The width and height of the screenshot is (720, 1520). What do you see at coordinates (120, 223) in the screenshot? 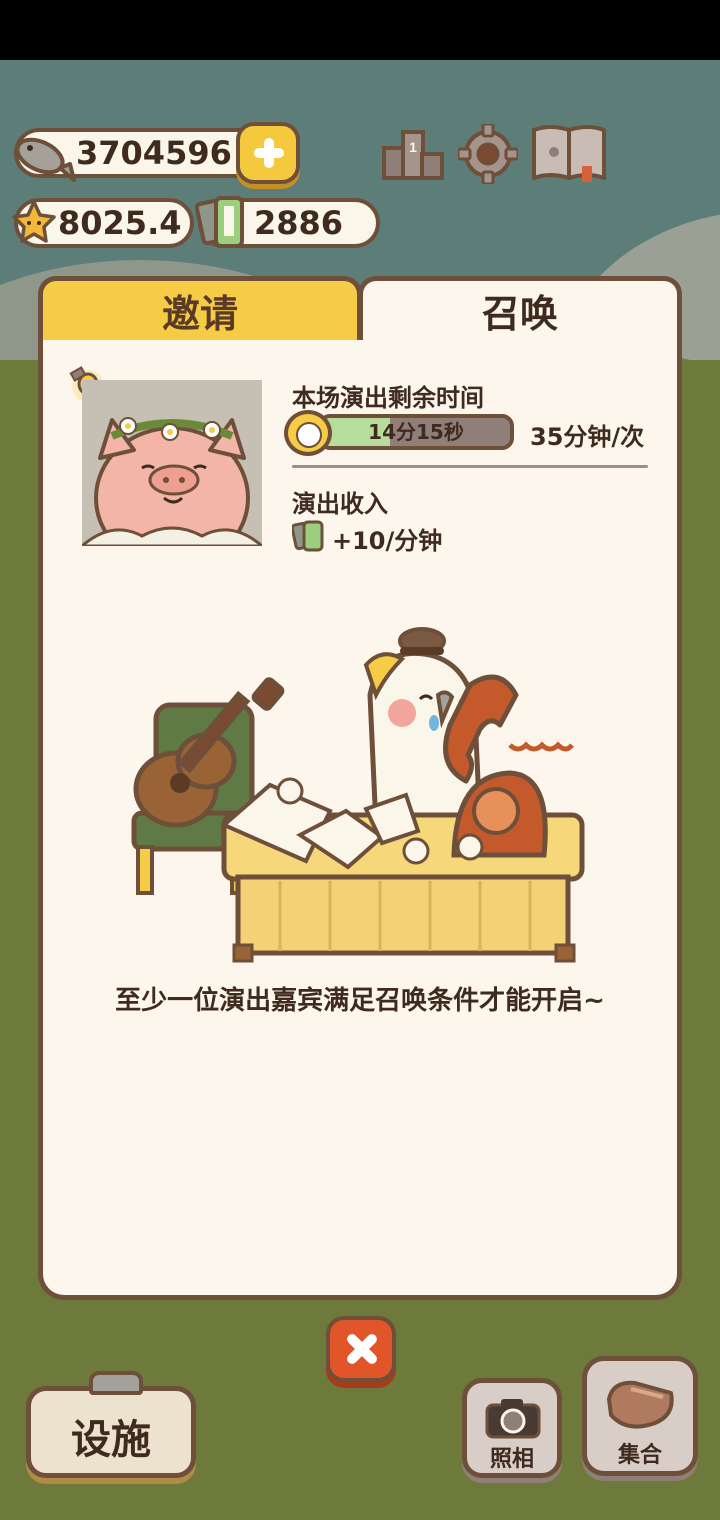
I see `star-count: 8025.4` at bounding box center [120, 223].